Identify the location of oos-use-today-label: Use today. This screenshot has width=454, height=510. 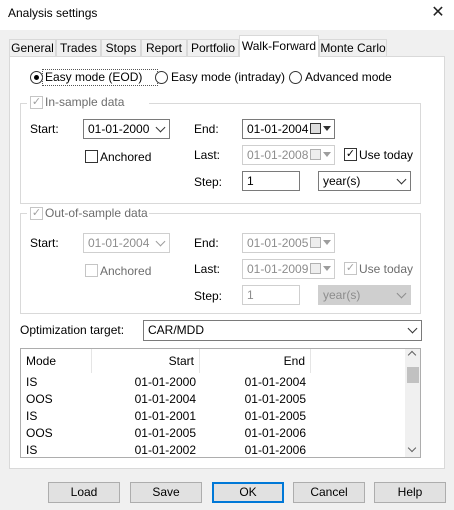
(386, 269).